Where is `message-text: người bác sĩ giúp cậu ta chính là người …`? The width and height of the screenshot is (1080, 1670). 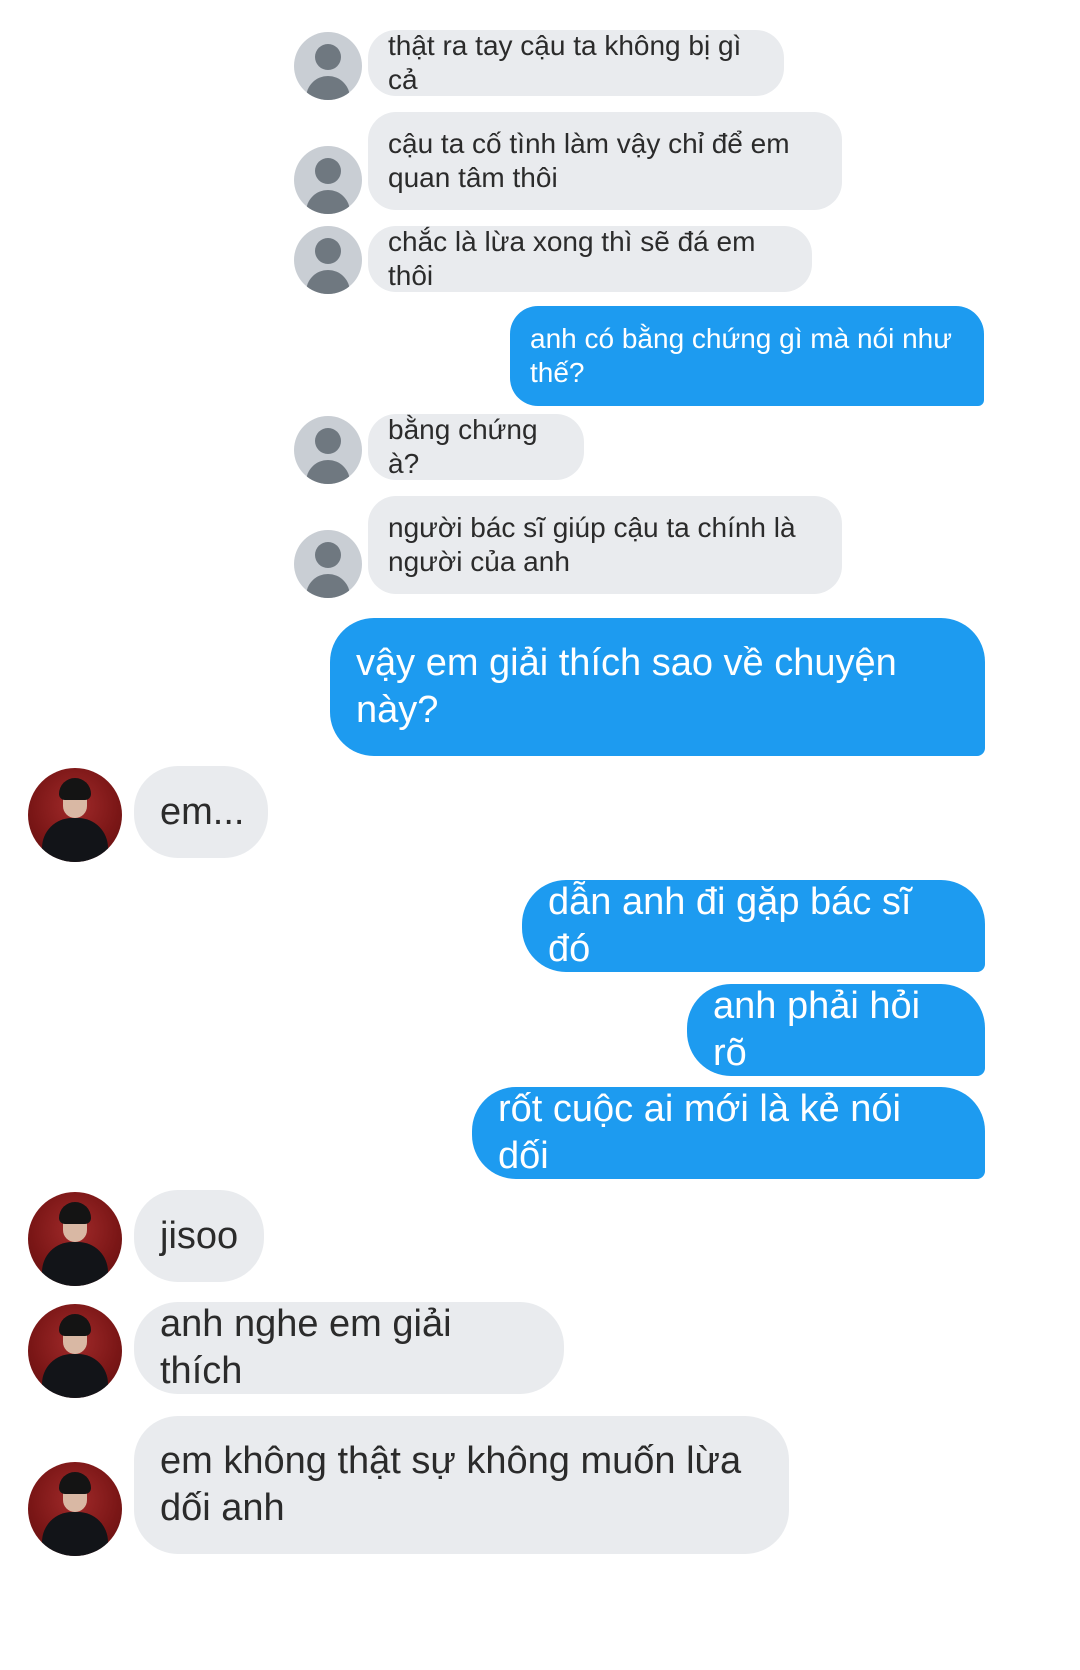 message-text: người bác sĩ giúp cậu ta chính là người … is located at coordinates (592, 544).